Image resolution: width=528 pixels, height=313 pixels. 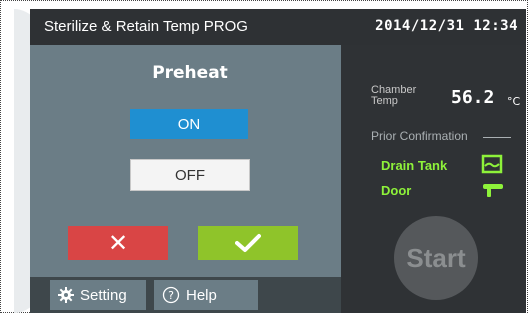 I want to click on off-label: OFF, so click(x=190, y=175).